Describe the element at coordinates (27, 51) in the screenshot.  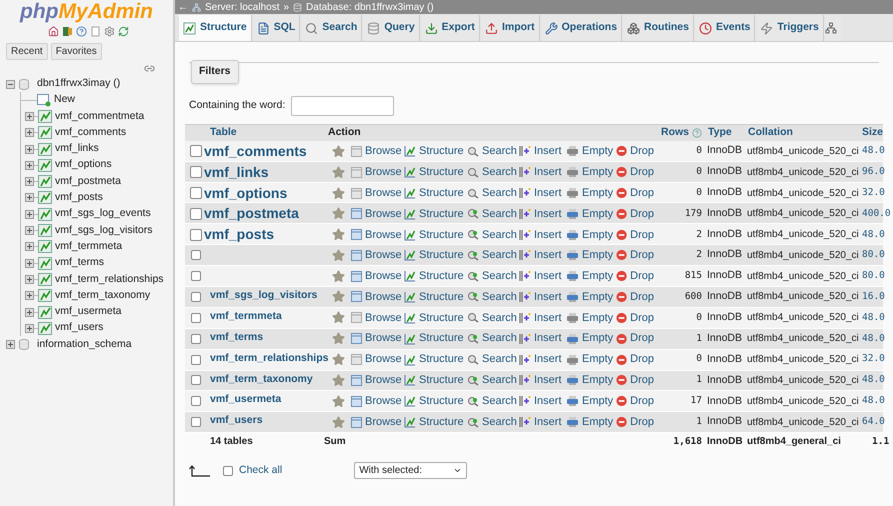
I see `sidebar-tab-button: Recent` at that location.